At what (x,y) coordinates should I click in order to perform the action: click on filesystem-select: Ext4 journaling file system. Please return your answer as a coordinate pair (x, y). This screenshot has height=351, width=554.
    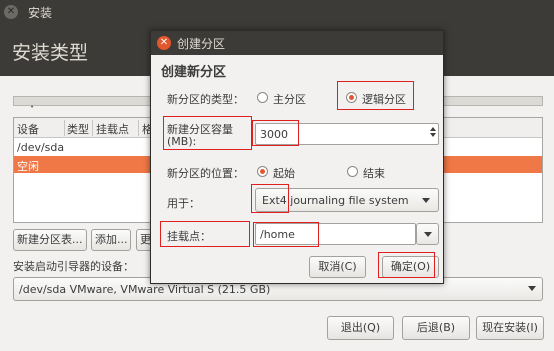
    Looking at the image, I should click on (347, 200).